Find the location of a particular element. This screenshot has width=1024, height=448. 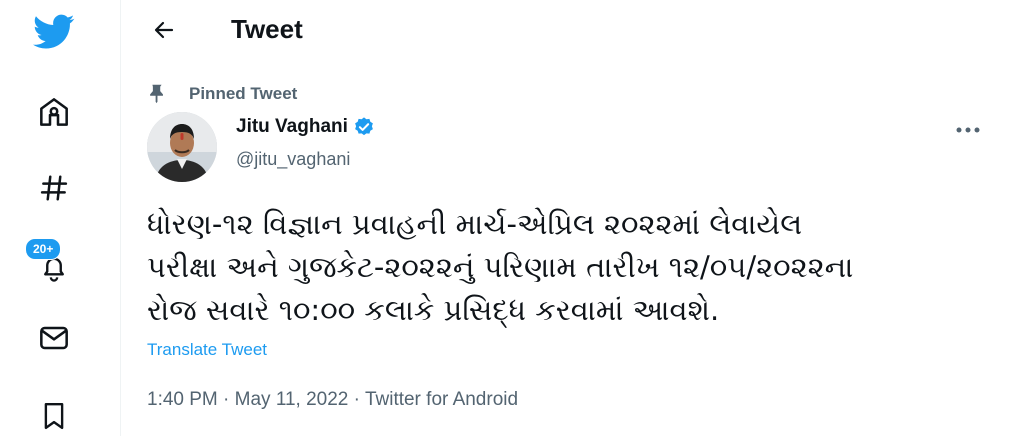

tweet-source: Twitter for Android is located at coordinates (441, 399).